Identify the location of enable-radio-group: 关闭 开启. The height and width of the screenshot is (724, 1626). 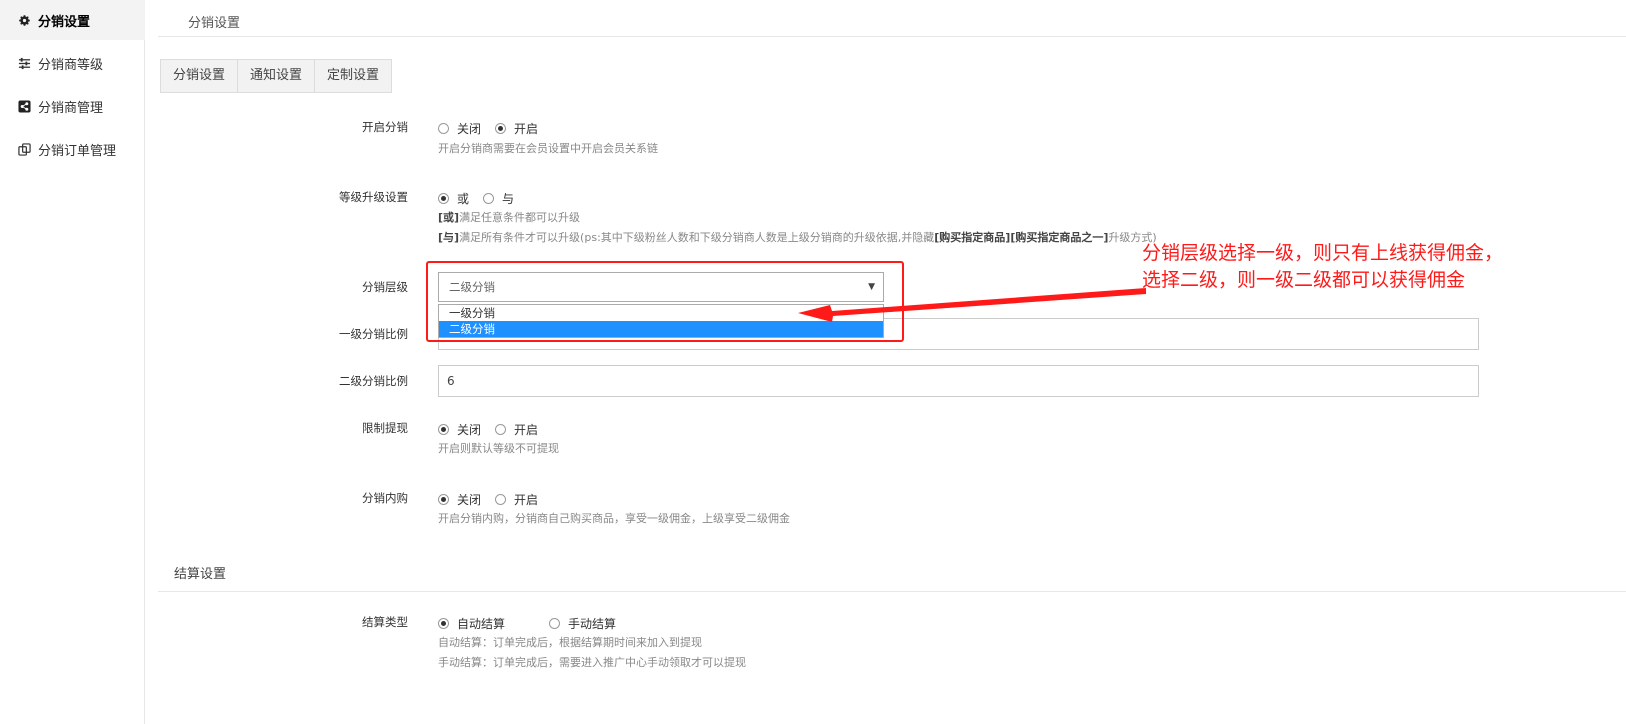
(495, 128).